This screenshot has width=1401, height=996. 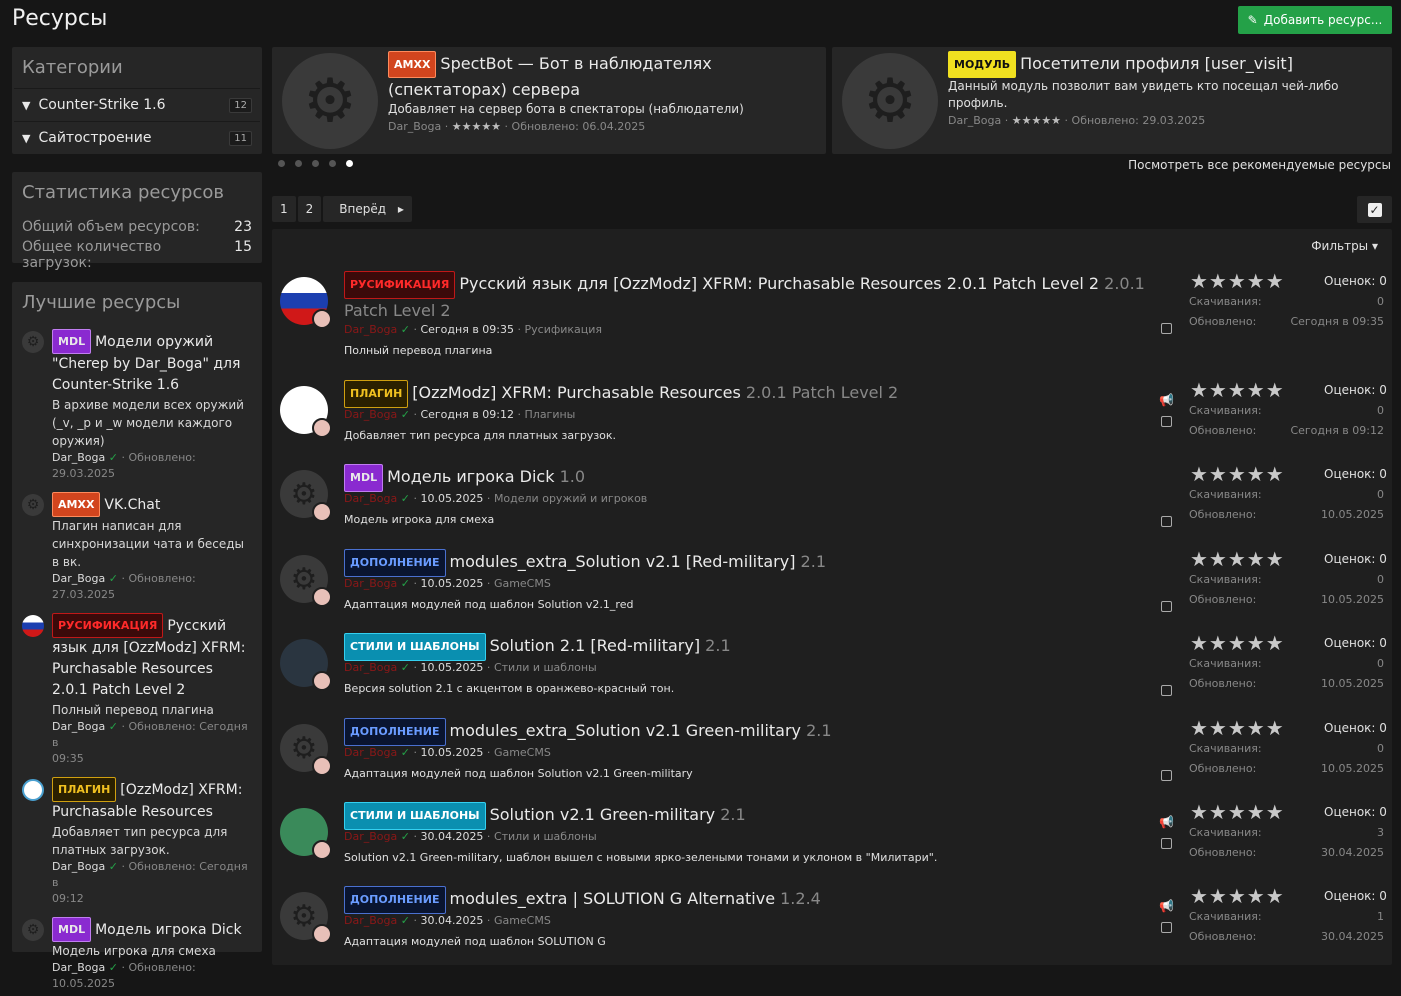 What do you see at coordinates (1344, 246) in the screenshot?
I see `filters-button: Фильтры ▾` at bounding box center [1344, 246].